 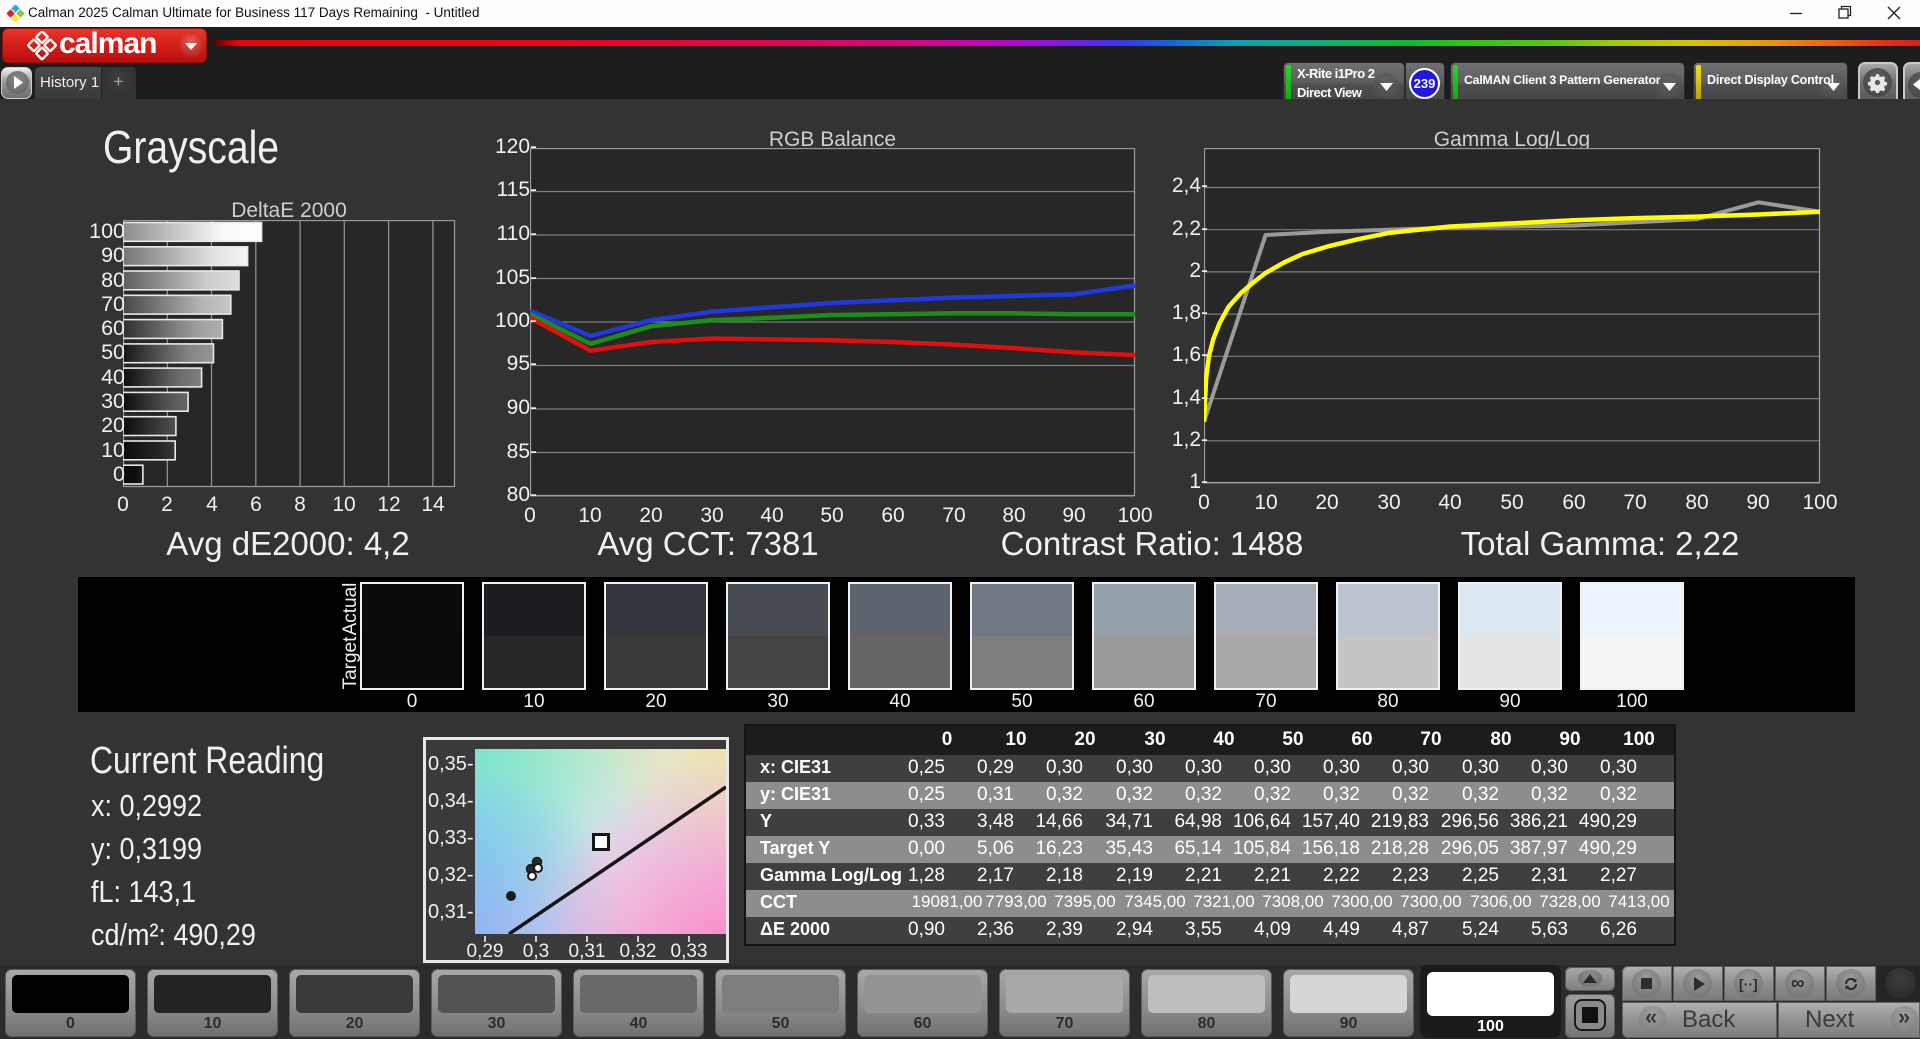 What do you see at coordinates (350, 663) in the screenshot?
I see `svg-text: Target` at bounding box center [350, 663].